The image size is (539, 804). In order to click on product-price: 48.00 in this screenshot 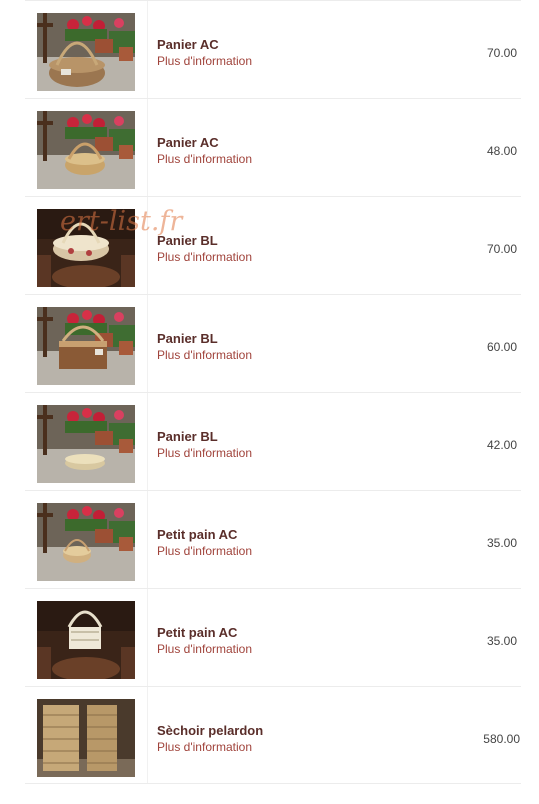, I will do `click(501, 151)`.